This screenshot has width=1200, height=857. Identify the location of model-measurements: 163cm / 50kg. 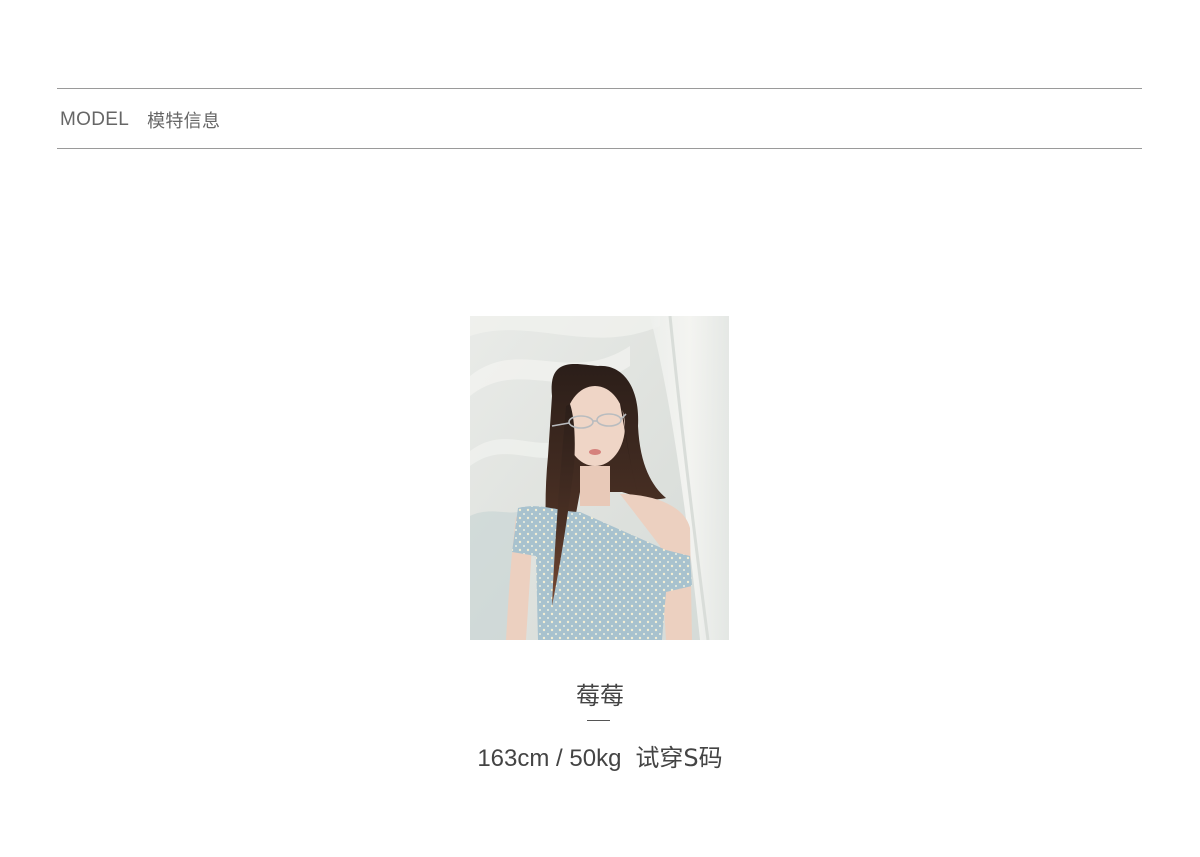
(549, 758).